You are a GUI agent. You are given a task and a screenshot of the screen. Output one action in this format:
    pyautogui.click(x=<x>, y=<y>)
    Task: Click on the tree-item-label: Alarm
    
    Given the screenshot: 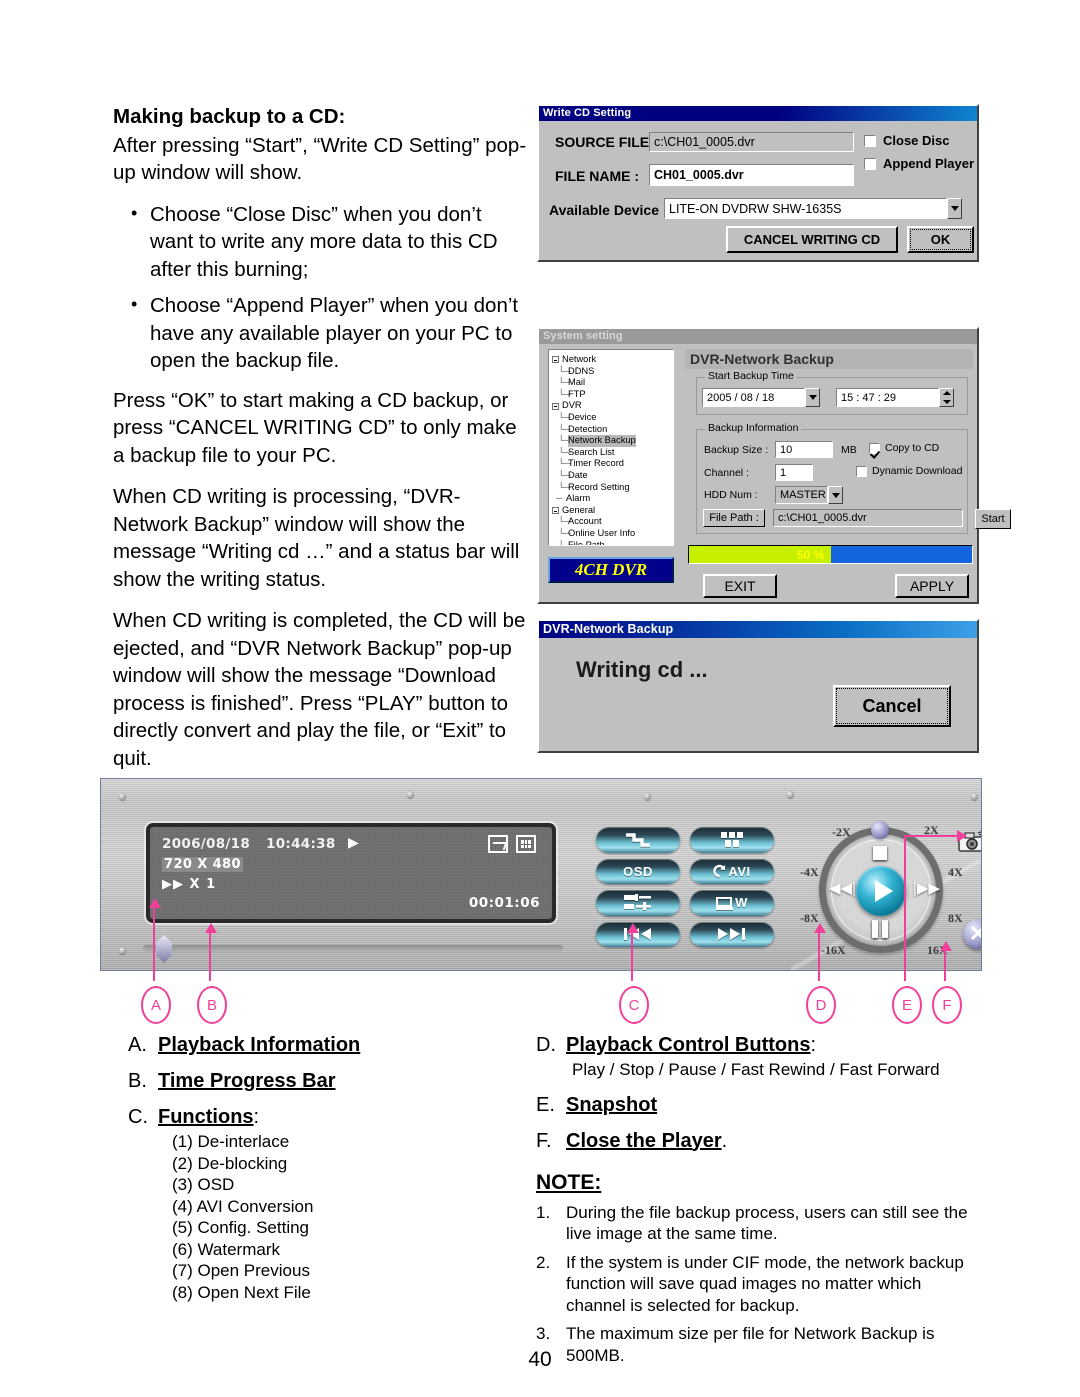 What is the action you would take?
    pyautogui.click(x=578, y=498)
    